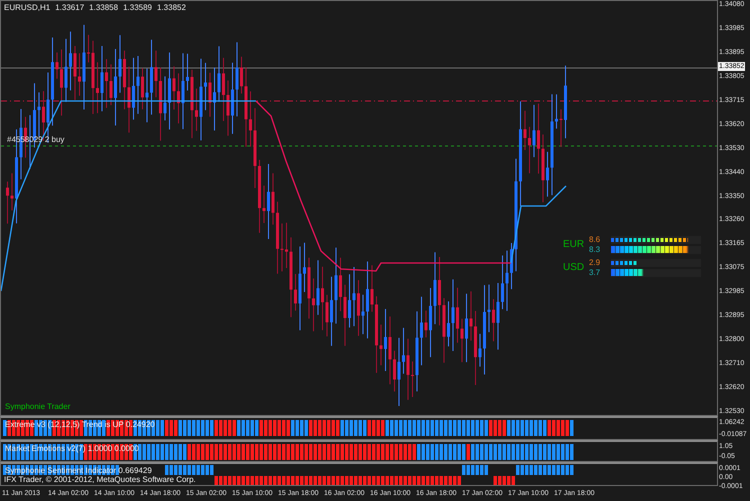 This screenshot has height=501, width=750. What do you see at coordinates (27, 7) in the screenshot?
I see `symbol-label: EURUSD,H1` at bounding box center [27, 7].